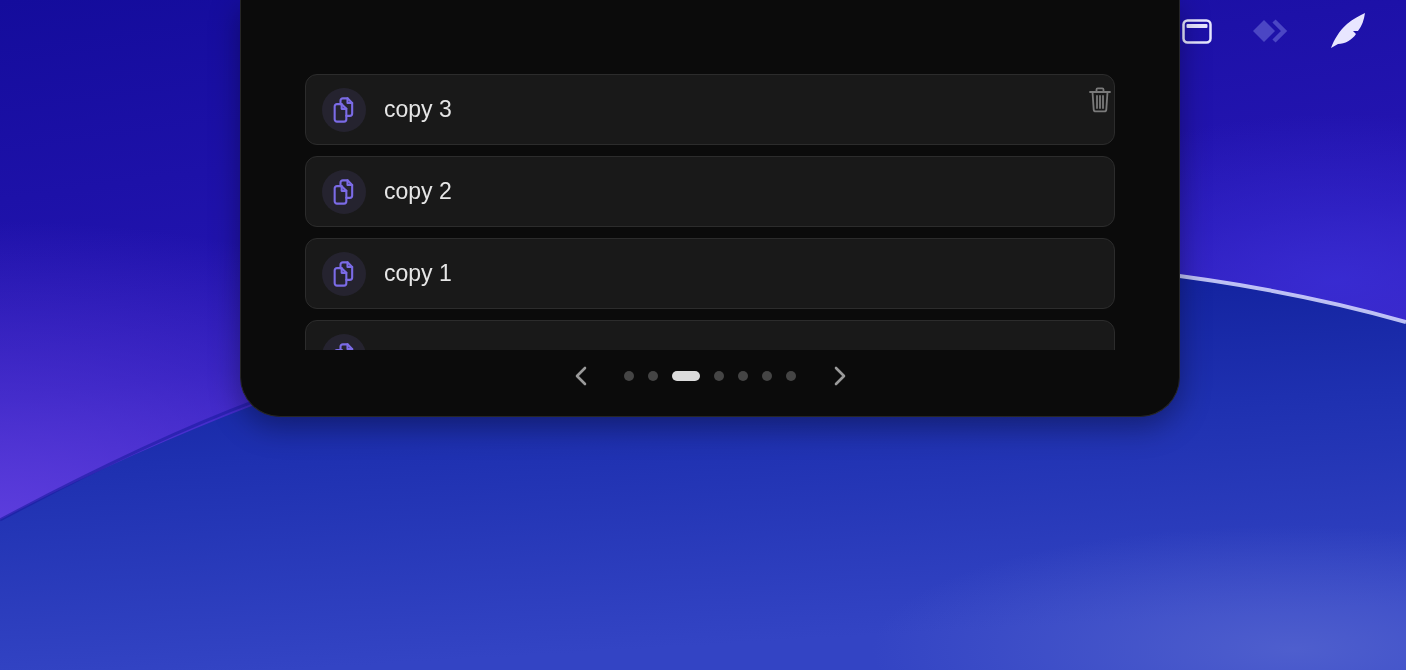  Describe the element at coordinates (710, 109) in the screenshot. I see `clipboard-item: copy 3` at that location.